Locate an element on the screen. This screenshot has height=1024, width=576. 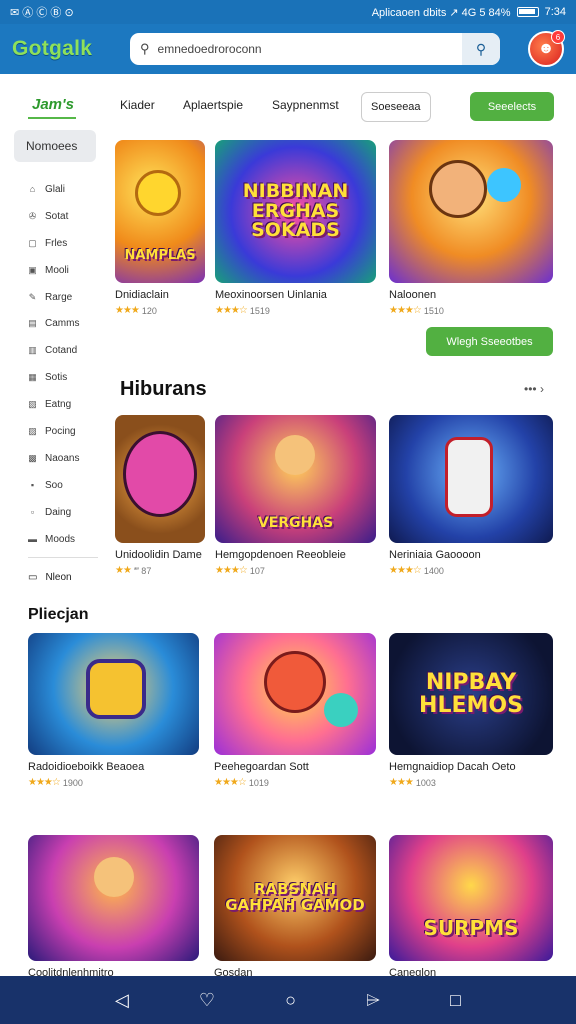
back-icon: ◁ is located at coordinates (122, 1000).